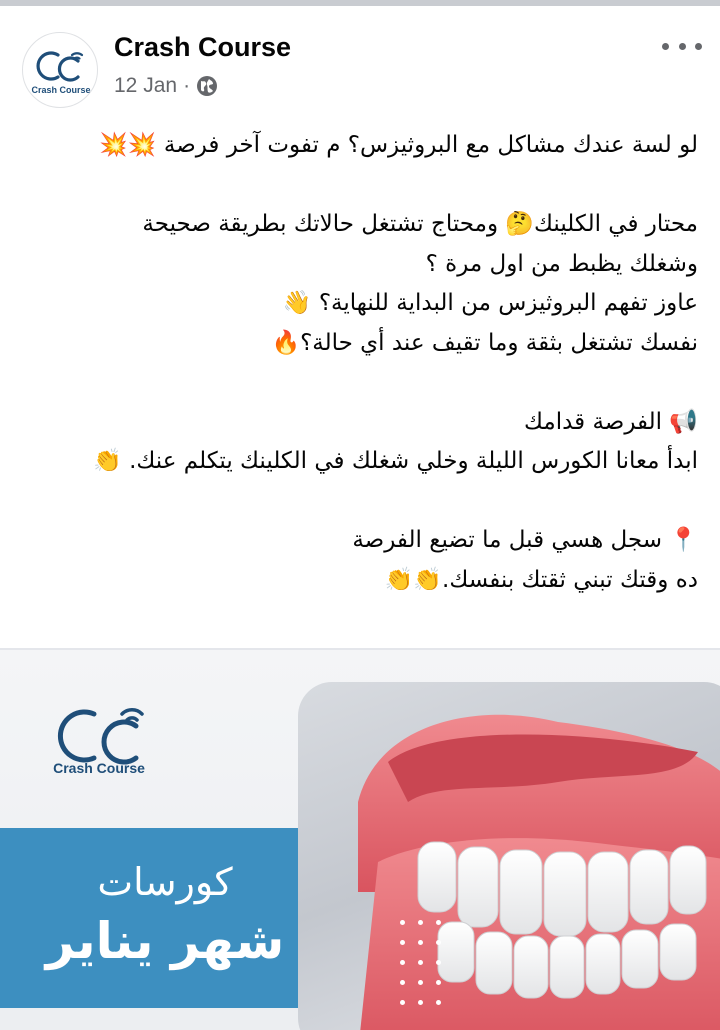 Image resolution: width=720 pixels, height=1030 pixels. I want to click on post-line: نفسك تشتغل بثقة وما تقيف عند أي حالة؟🔥, so click(484, 342).